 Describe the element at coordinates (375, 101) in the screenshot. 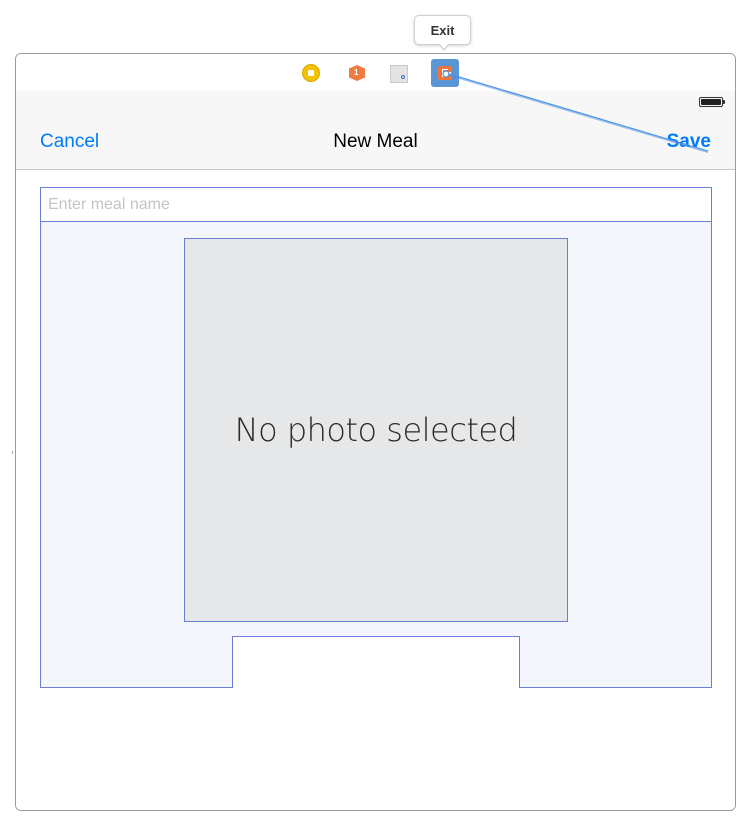

I see `status-bar` at that location.